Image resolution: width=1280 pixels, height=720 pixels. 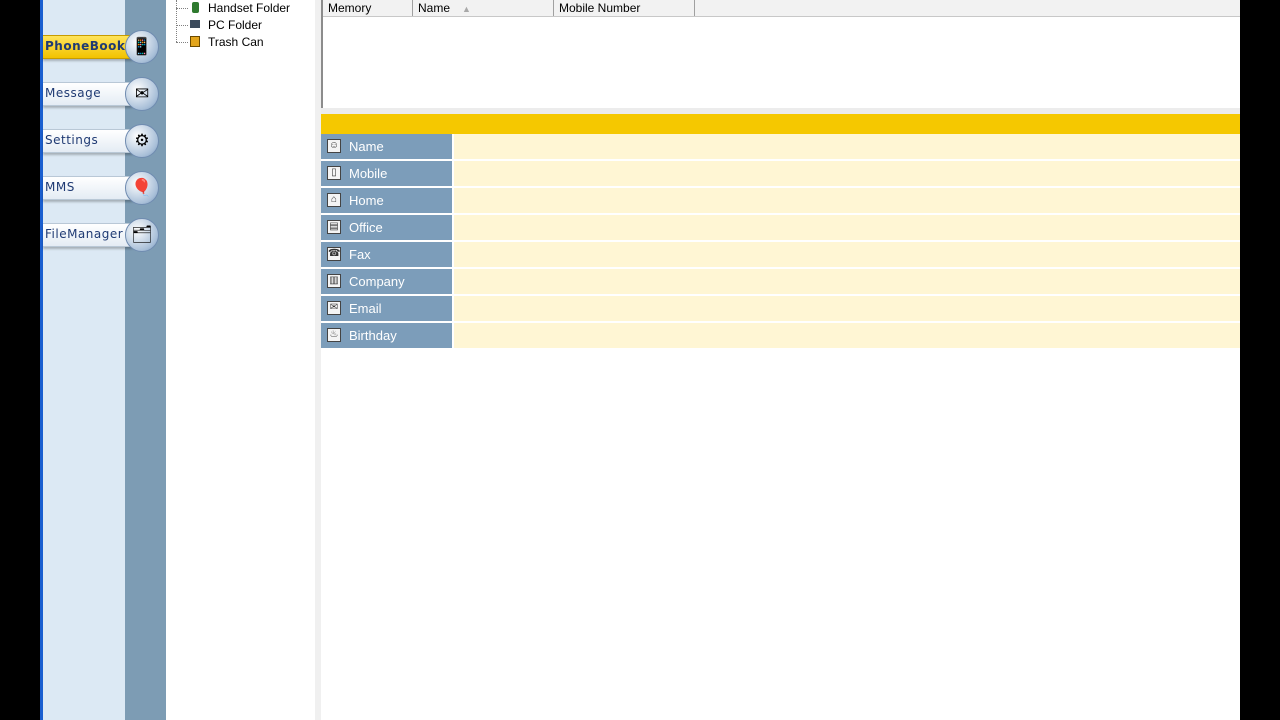 What do you see at coordinates (386, 254) in the screenshot?
I see `field-label-cell: ☎ Fax` at bounding box center [386, 254].